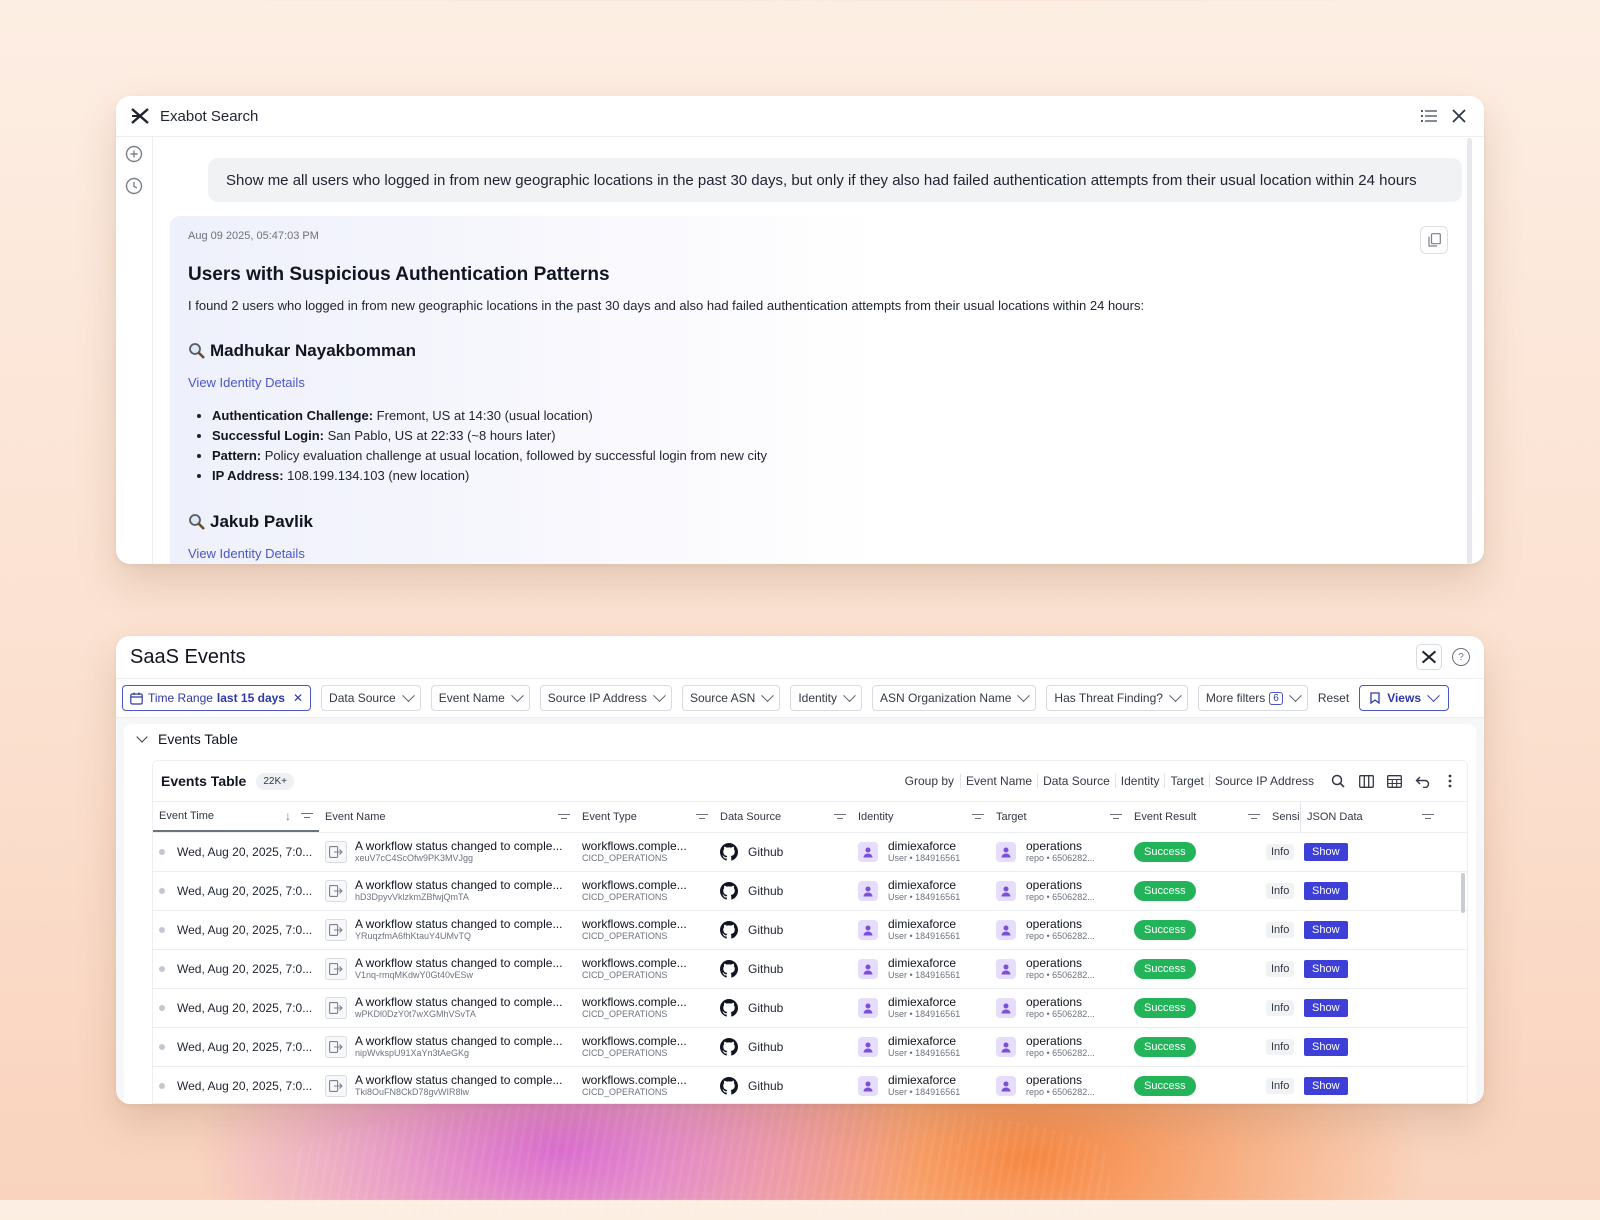 The height and width of the screenshot is (1220, 1600). Describe the element at coordinates (1434, 240) in the screenshot. I see `copy-icon` at that location.